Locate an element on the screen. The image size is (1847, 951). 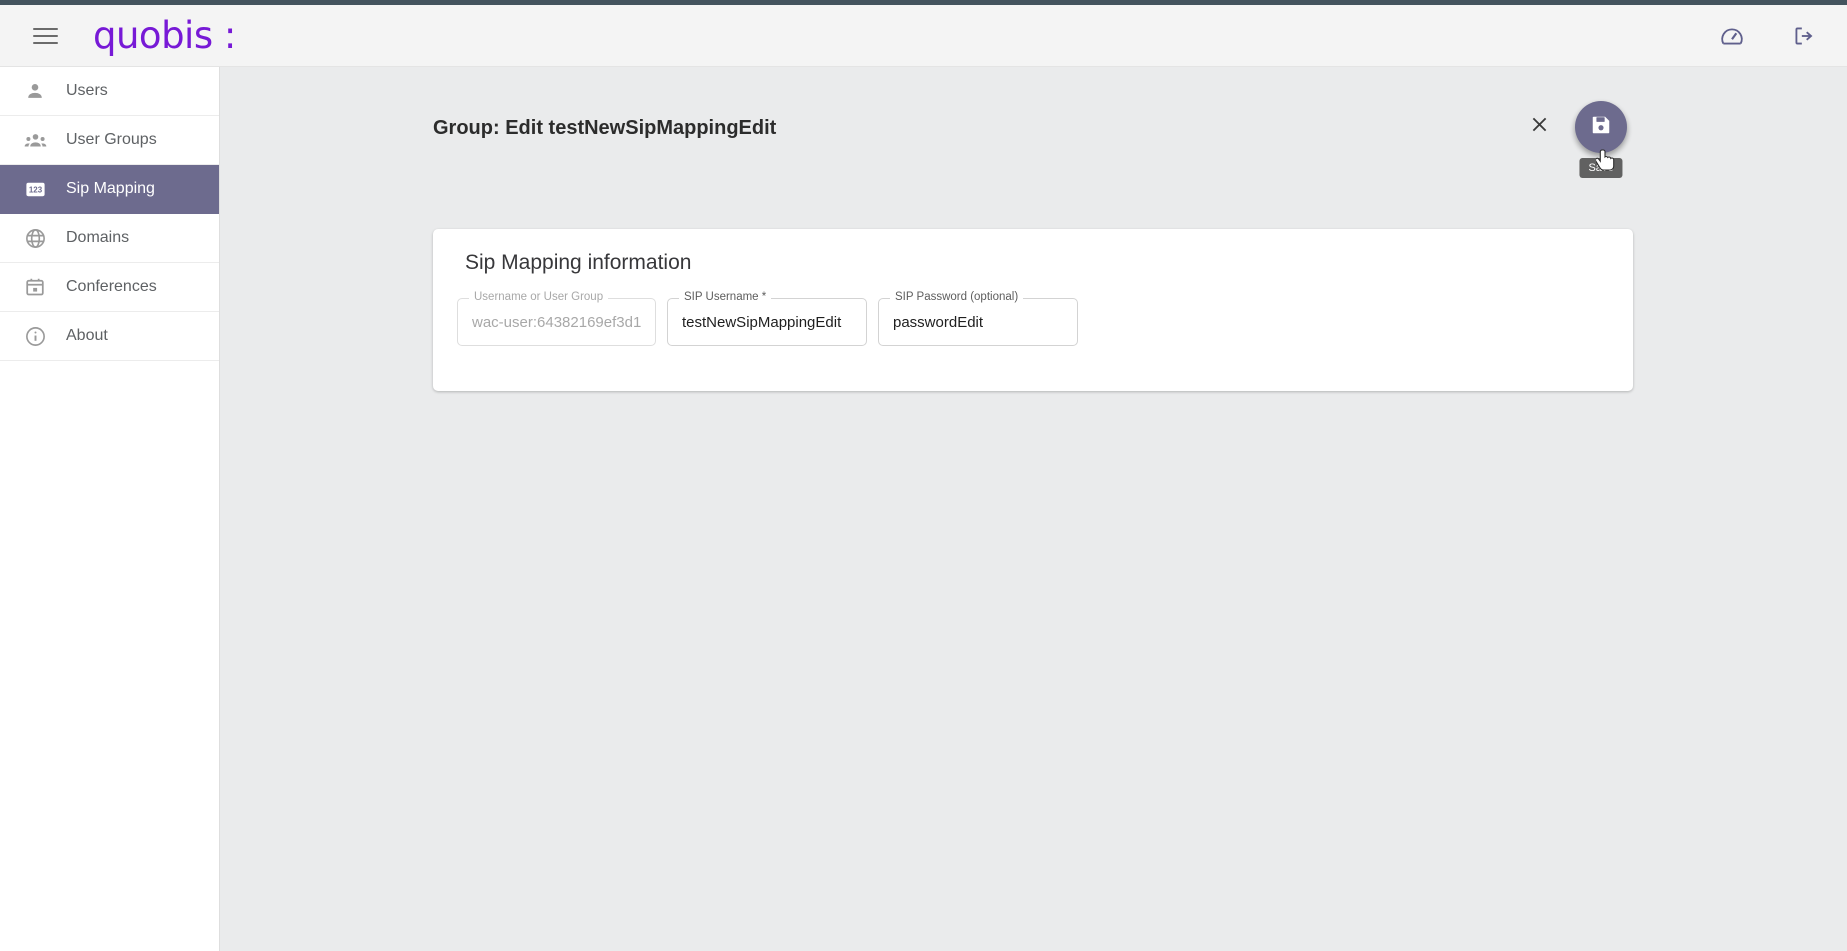
123-badge-icon: 123 is located at coordinates (35, 189).